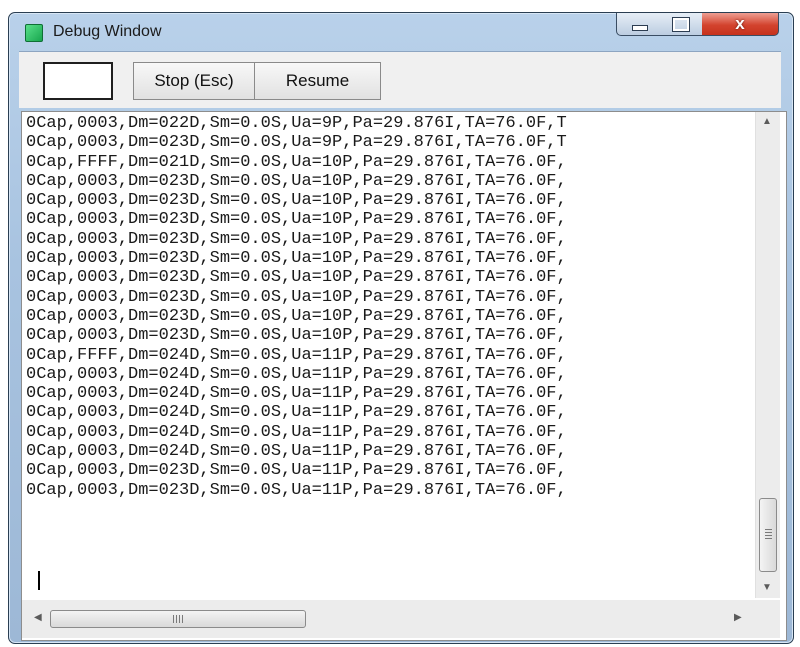 This screenshot has height=647, width=800. Describe the element at coordinates (767, 121) in the screenshot. I see `scroll-up-arrow-icon: ▲` at that location.